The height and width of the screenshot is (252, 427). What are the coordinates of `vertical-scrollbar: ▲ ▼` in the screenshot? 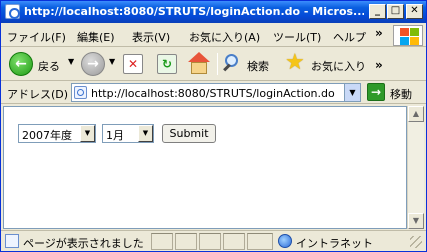 It's located at (415, 167).